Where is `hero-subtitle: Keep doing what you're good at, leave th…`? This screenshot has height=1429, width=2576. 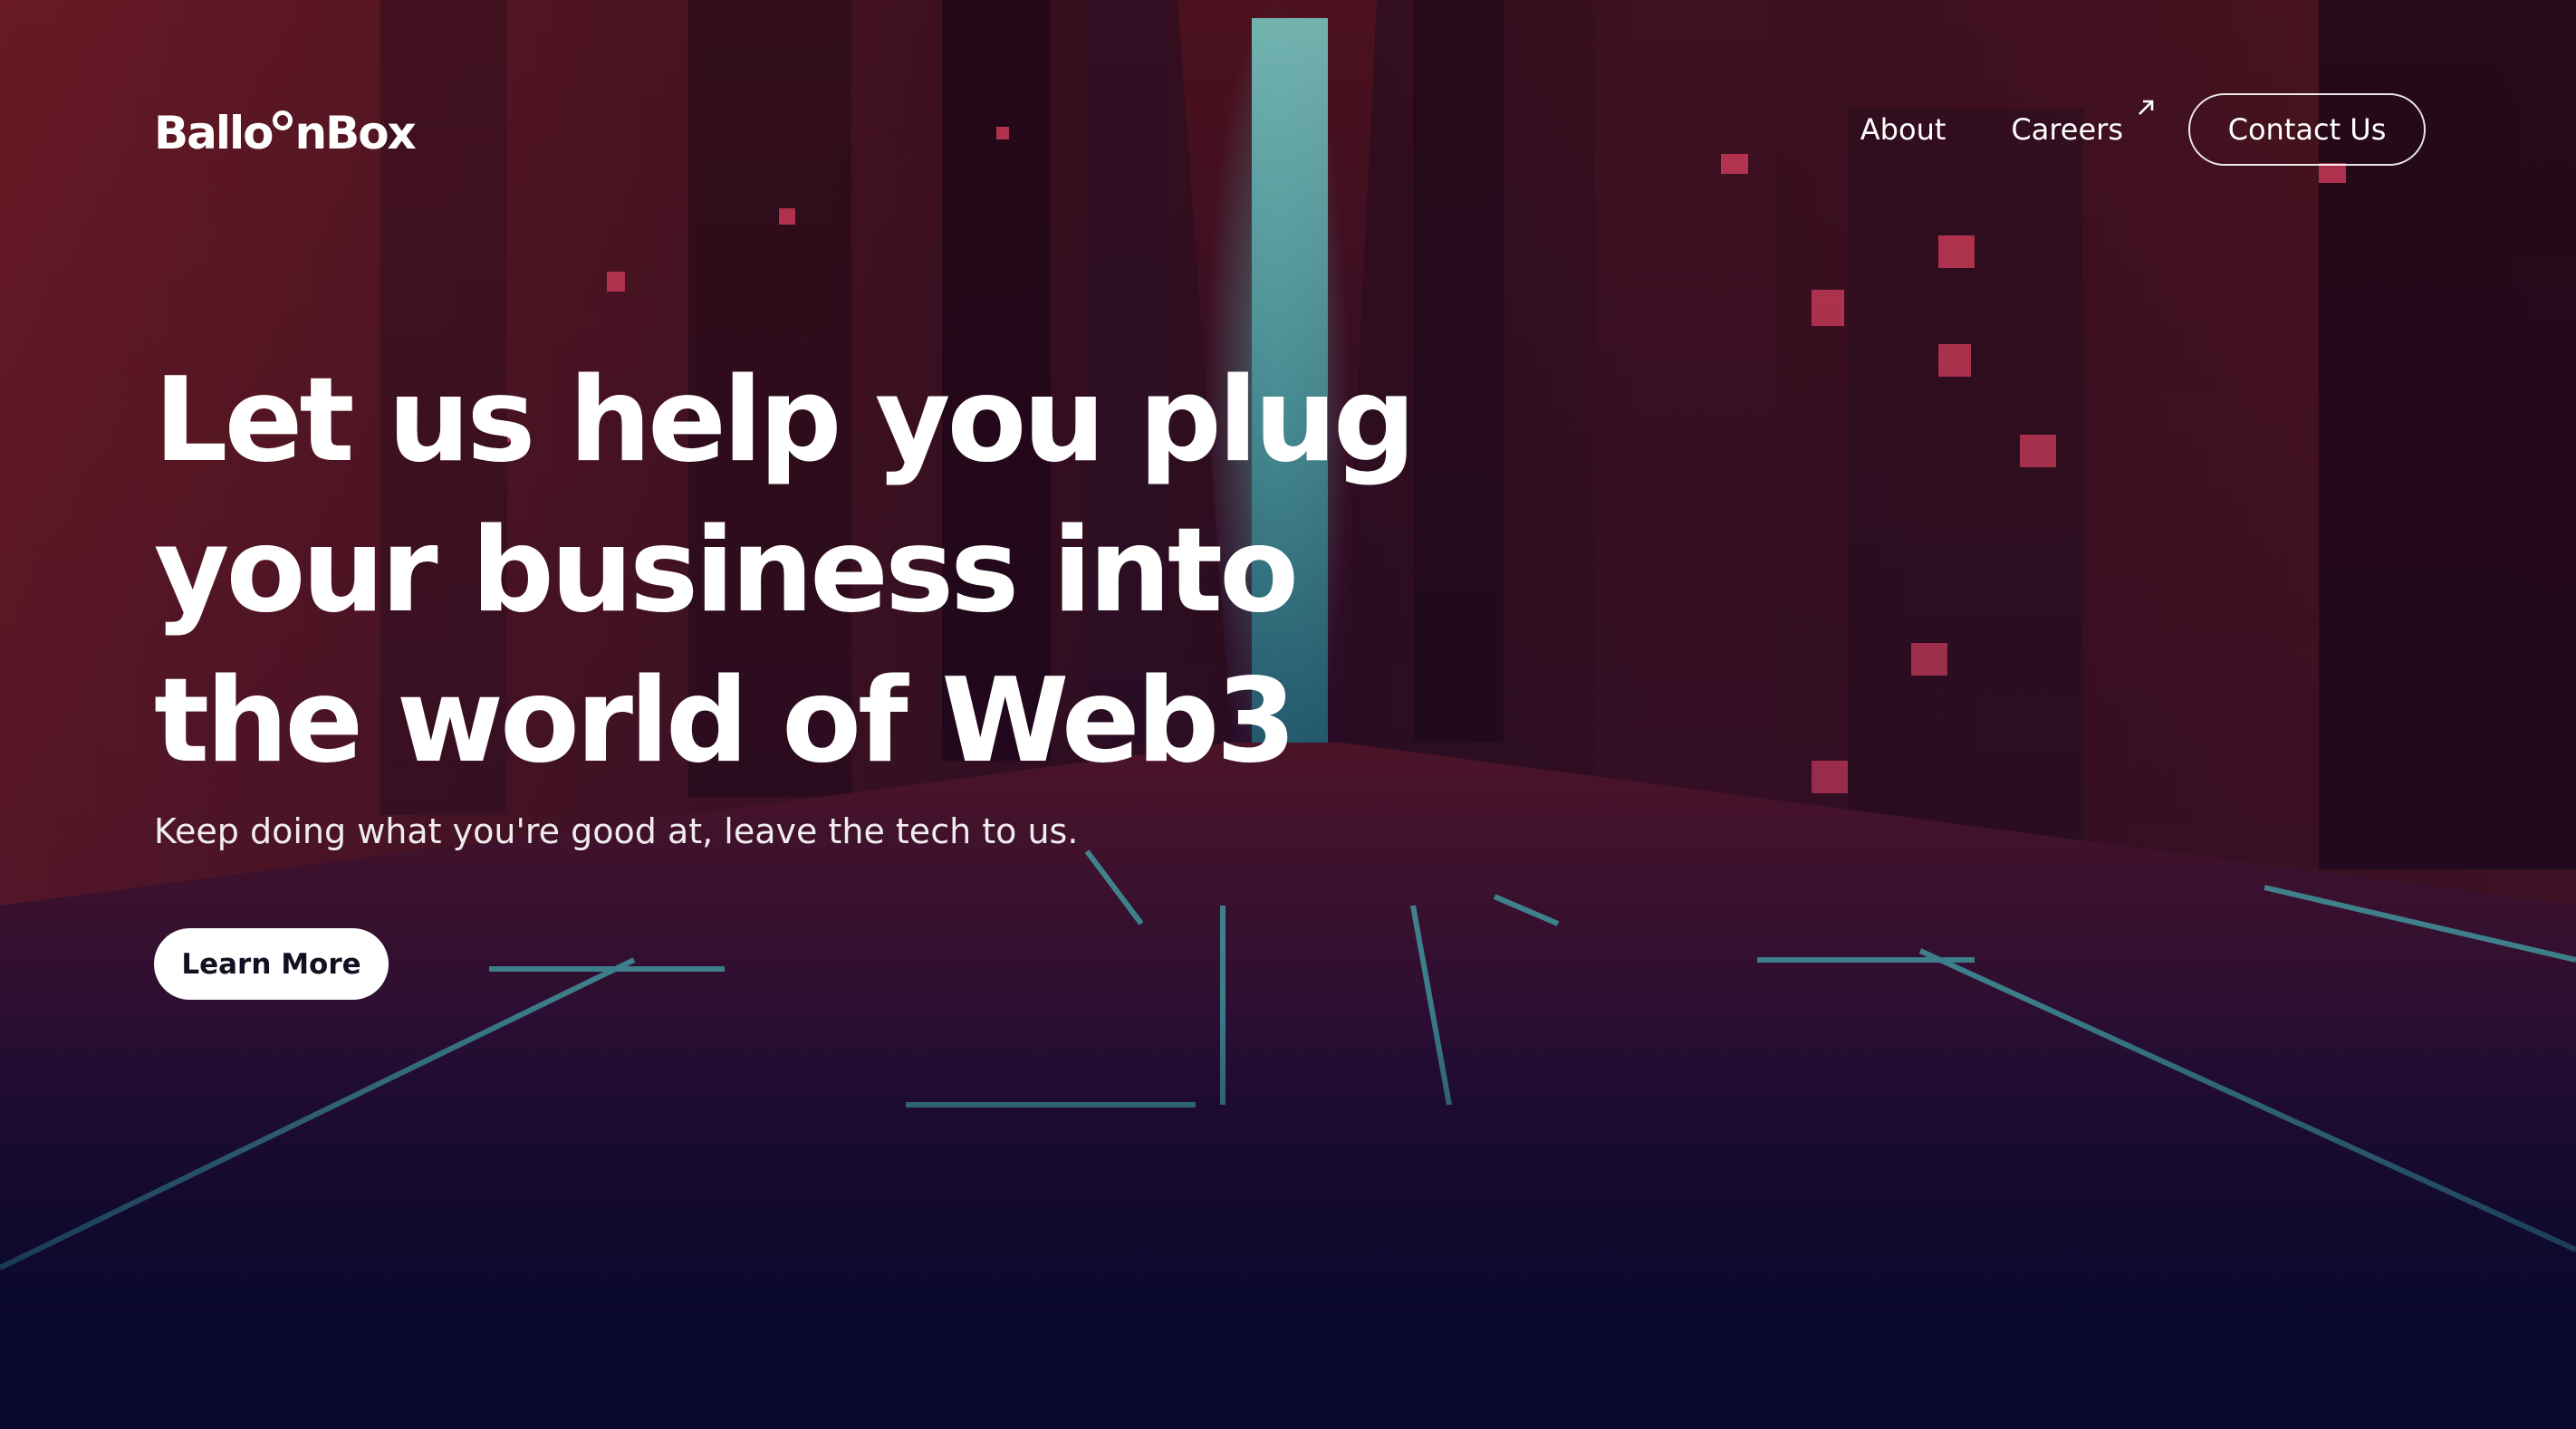 hero-subtitle: Keep doing what you're good at, leave th… is located at coordinates (616, 831).